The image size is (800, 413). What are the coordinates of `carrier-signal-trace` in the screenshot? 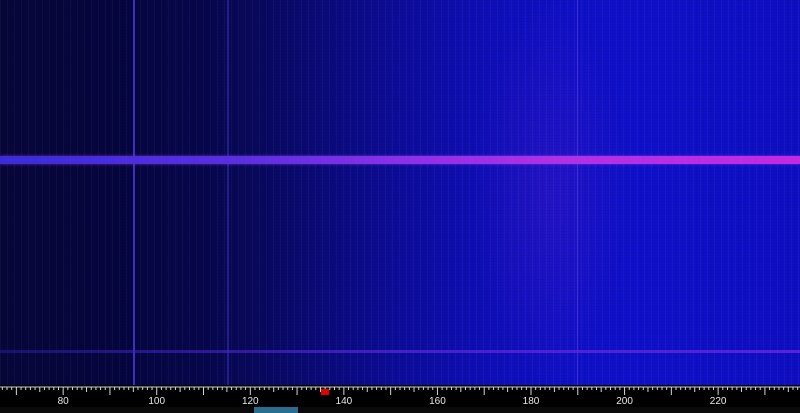 It's located at (400, 160).